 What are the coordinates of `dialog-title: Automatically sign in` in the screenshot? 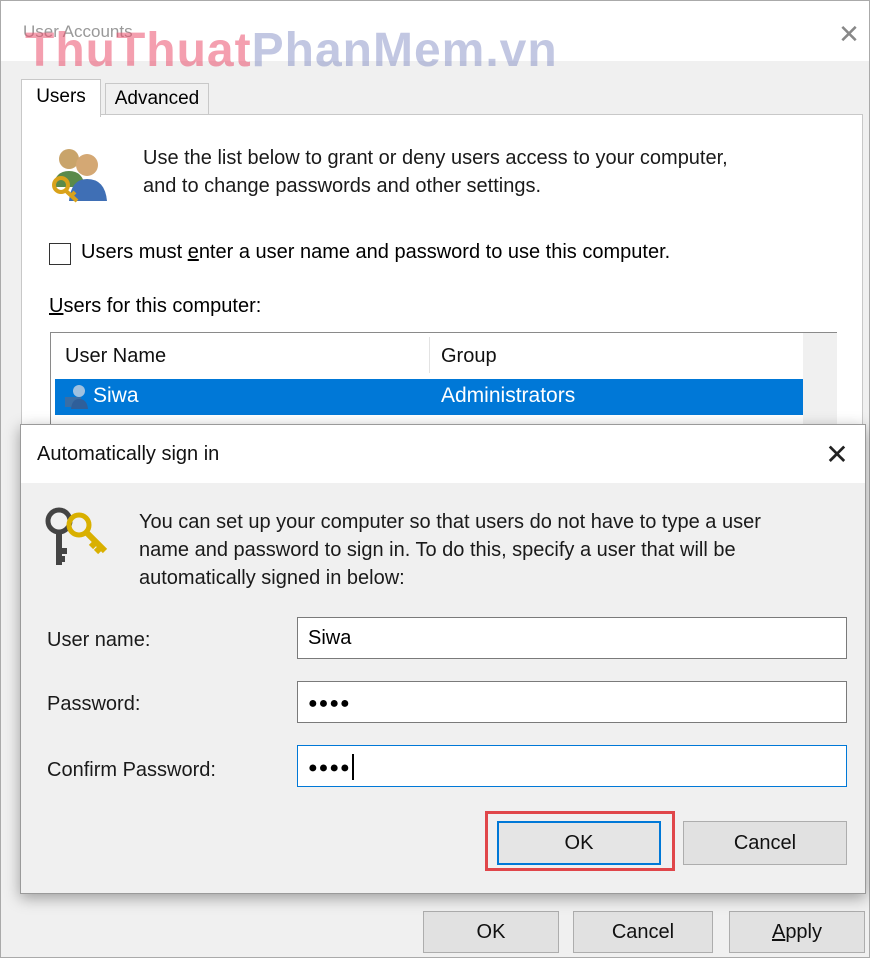 It's located at (128, 454).